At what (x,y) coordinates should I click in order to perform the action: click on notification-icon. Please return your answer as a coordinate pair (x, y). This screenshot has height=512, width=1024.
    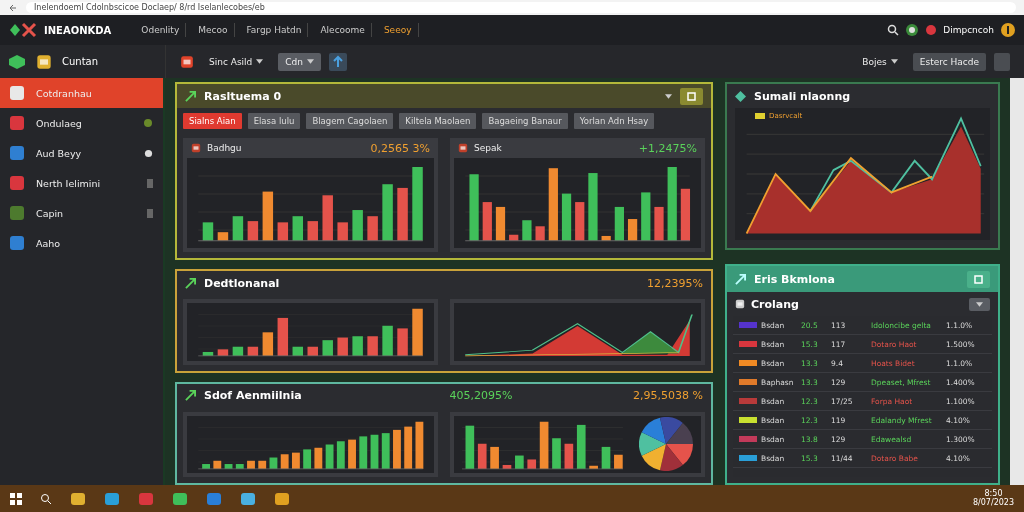
    Looking at the image, I should click on (931, 30).